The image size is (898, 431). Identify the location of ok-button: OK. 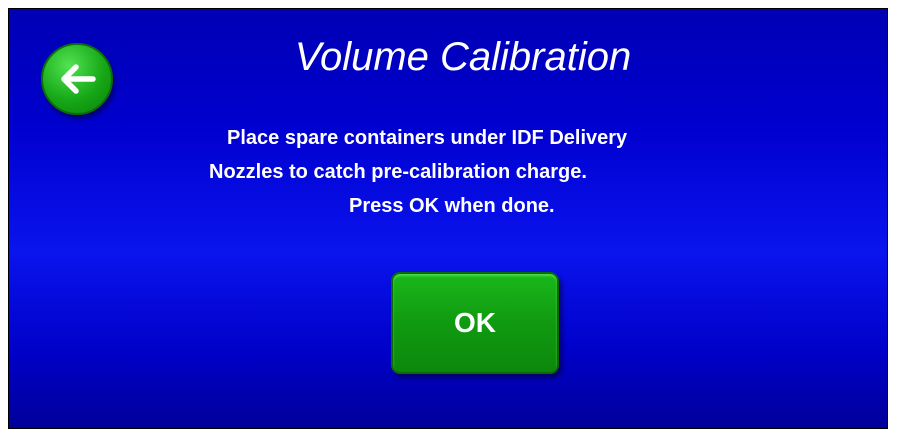
(475, 323).